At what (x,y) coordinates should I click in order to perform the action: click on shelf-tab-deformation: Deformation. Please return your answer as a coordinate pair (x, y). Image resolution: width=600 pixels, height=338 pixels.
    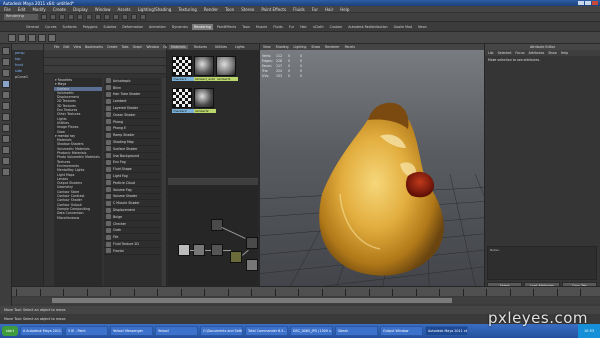
    Looking at the image, I should click on (132, 27).